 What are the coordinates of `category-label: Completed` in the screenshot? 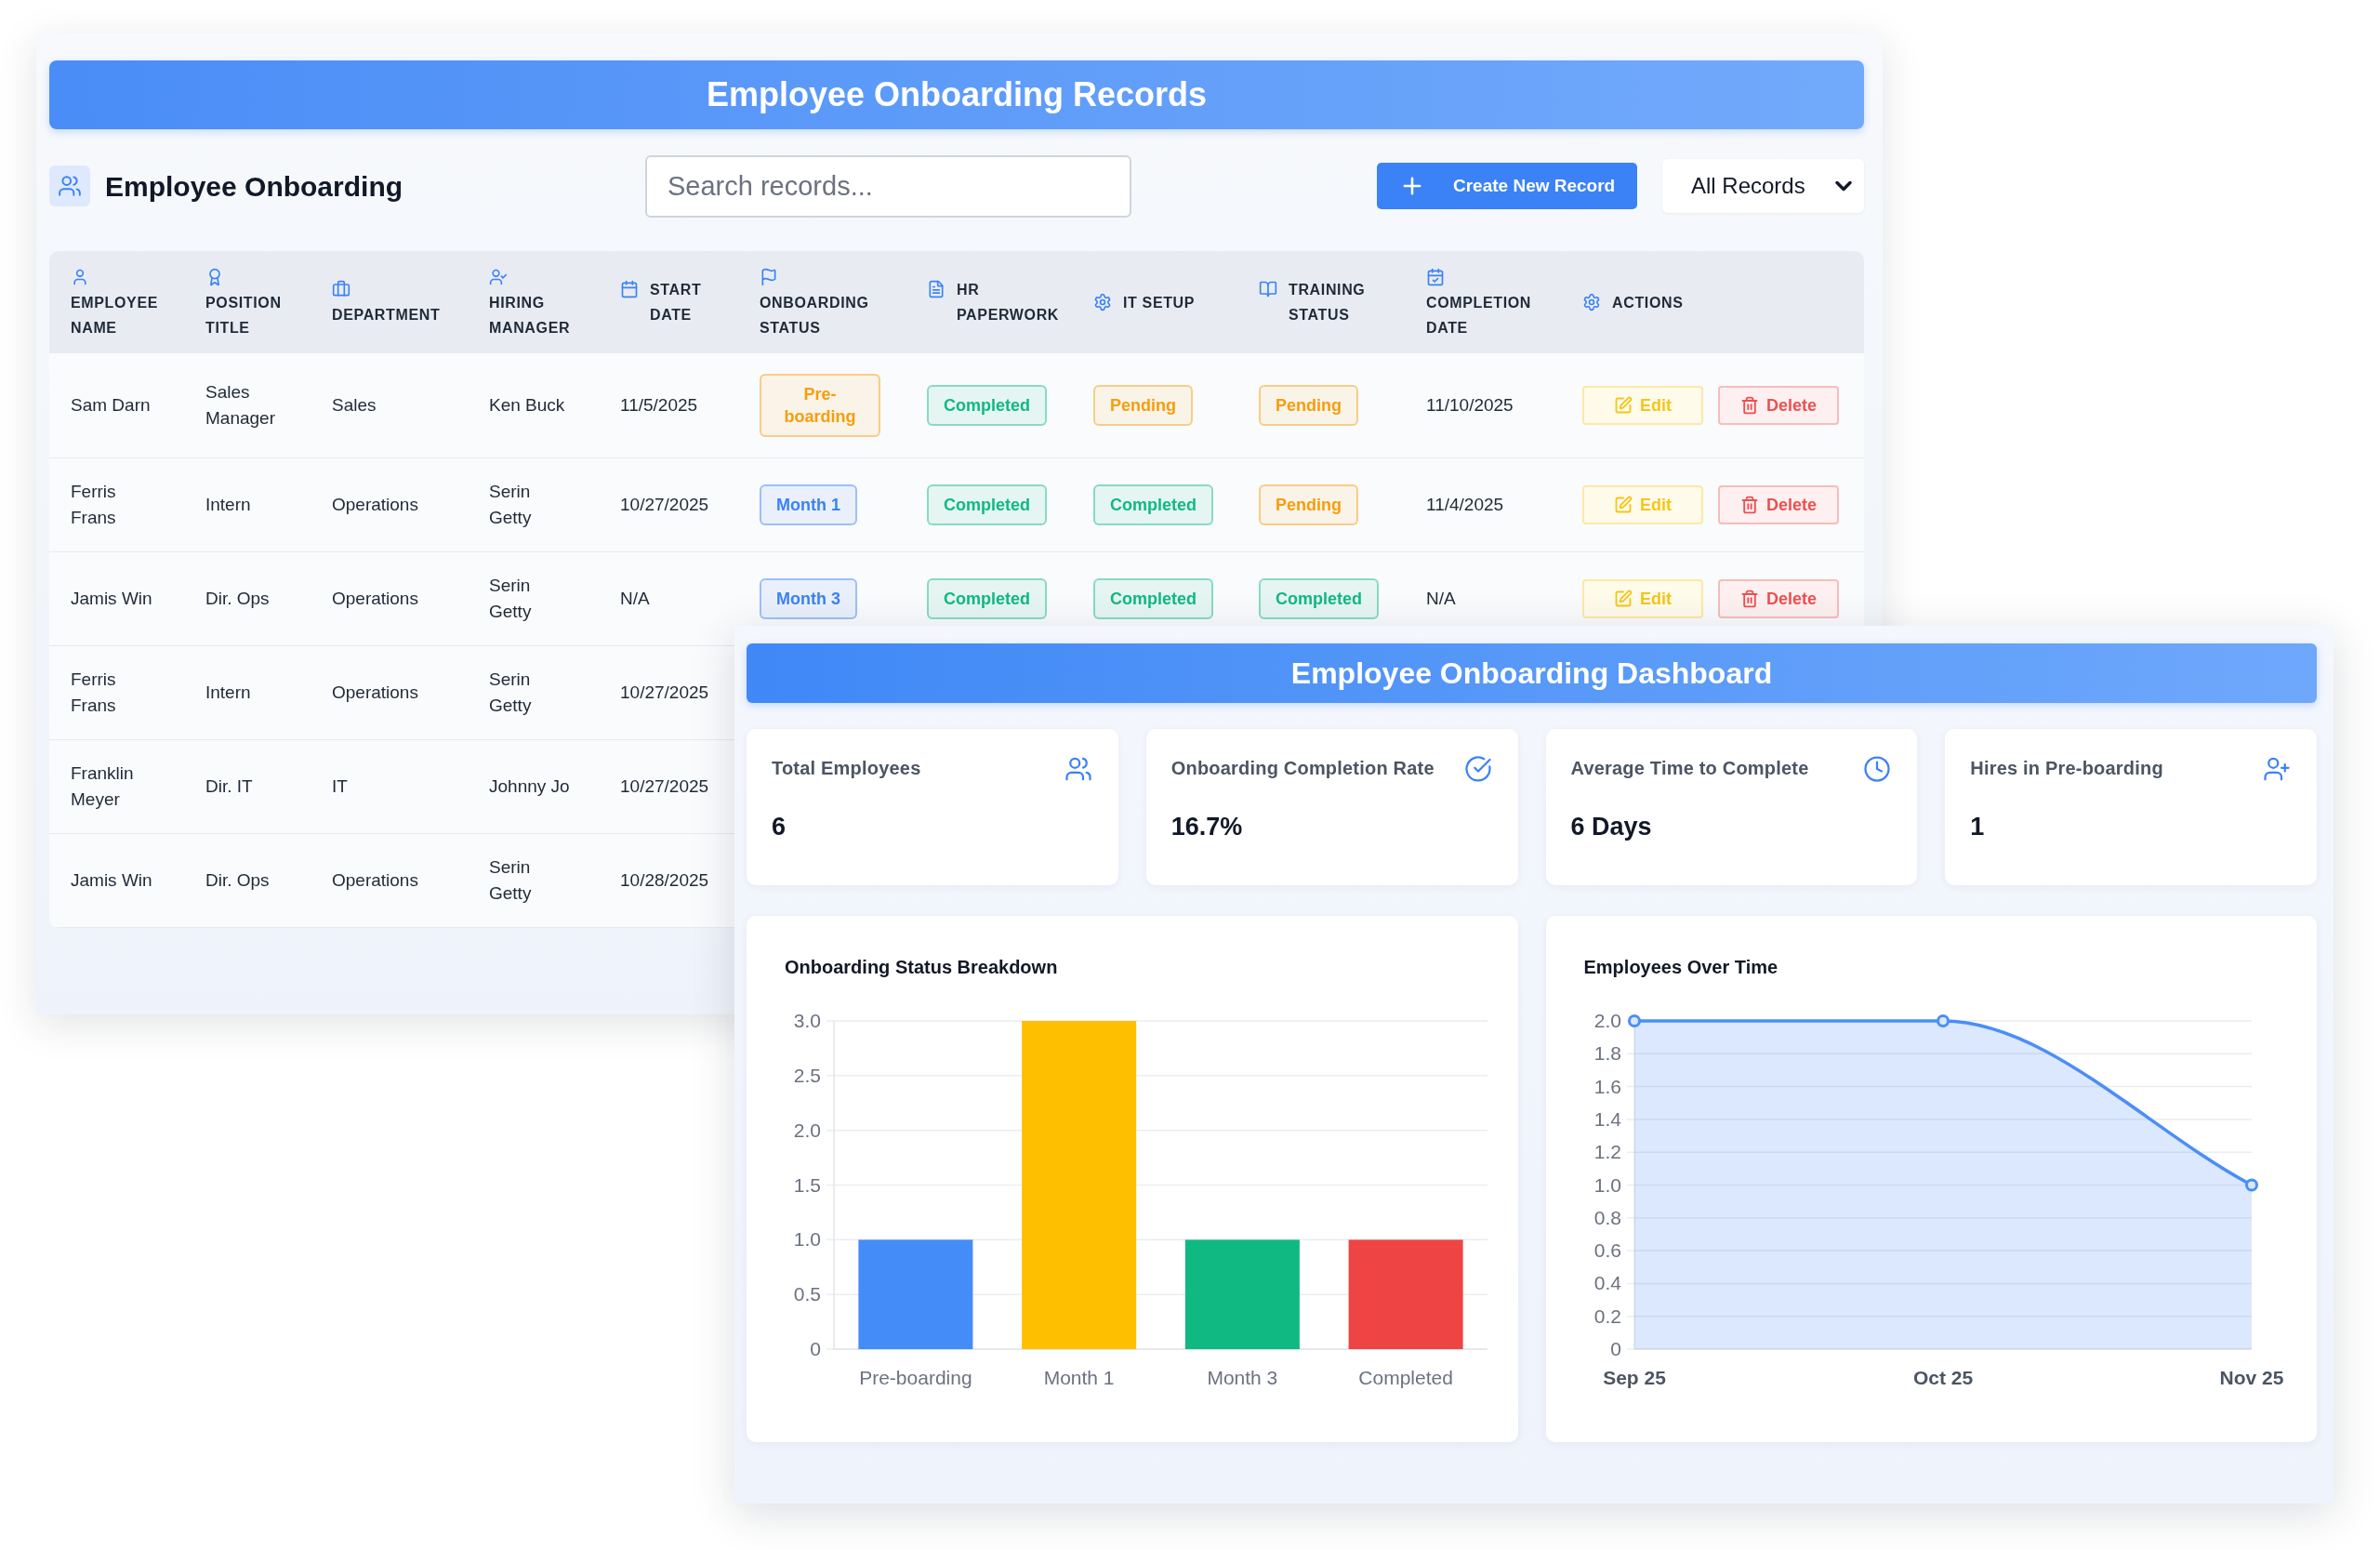 It's located at (1405, 1377).